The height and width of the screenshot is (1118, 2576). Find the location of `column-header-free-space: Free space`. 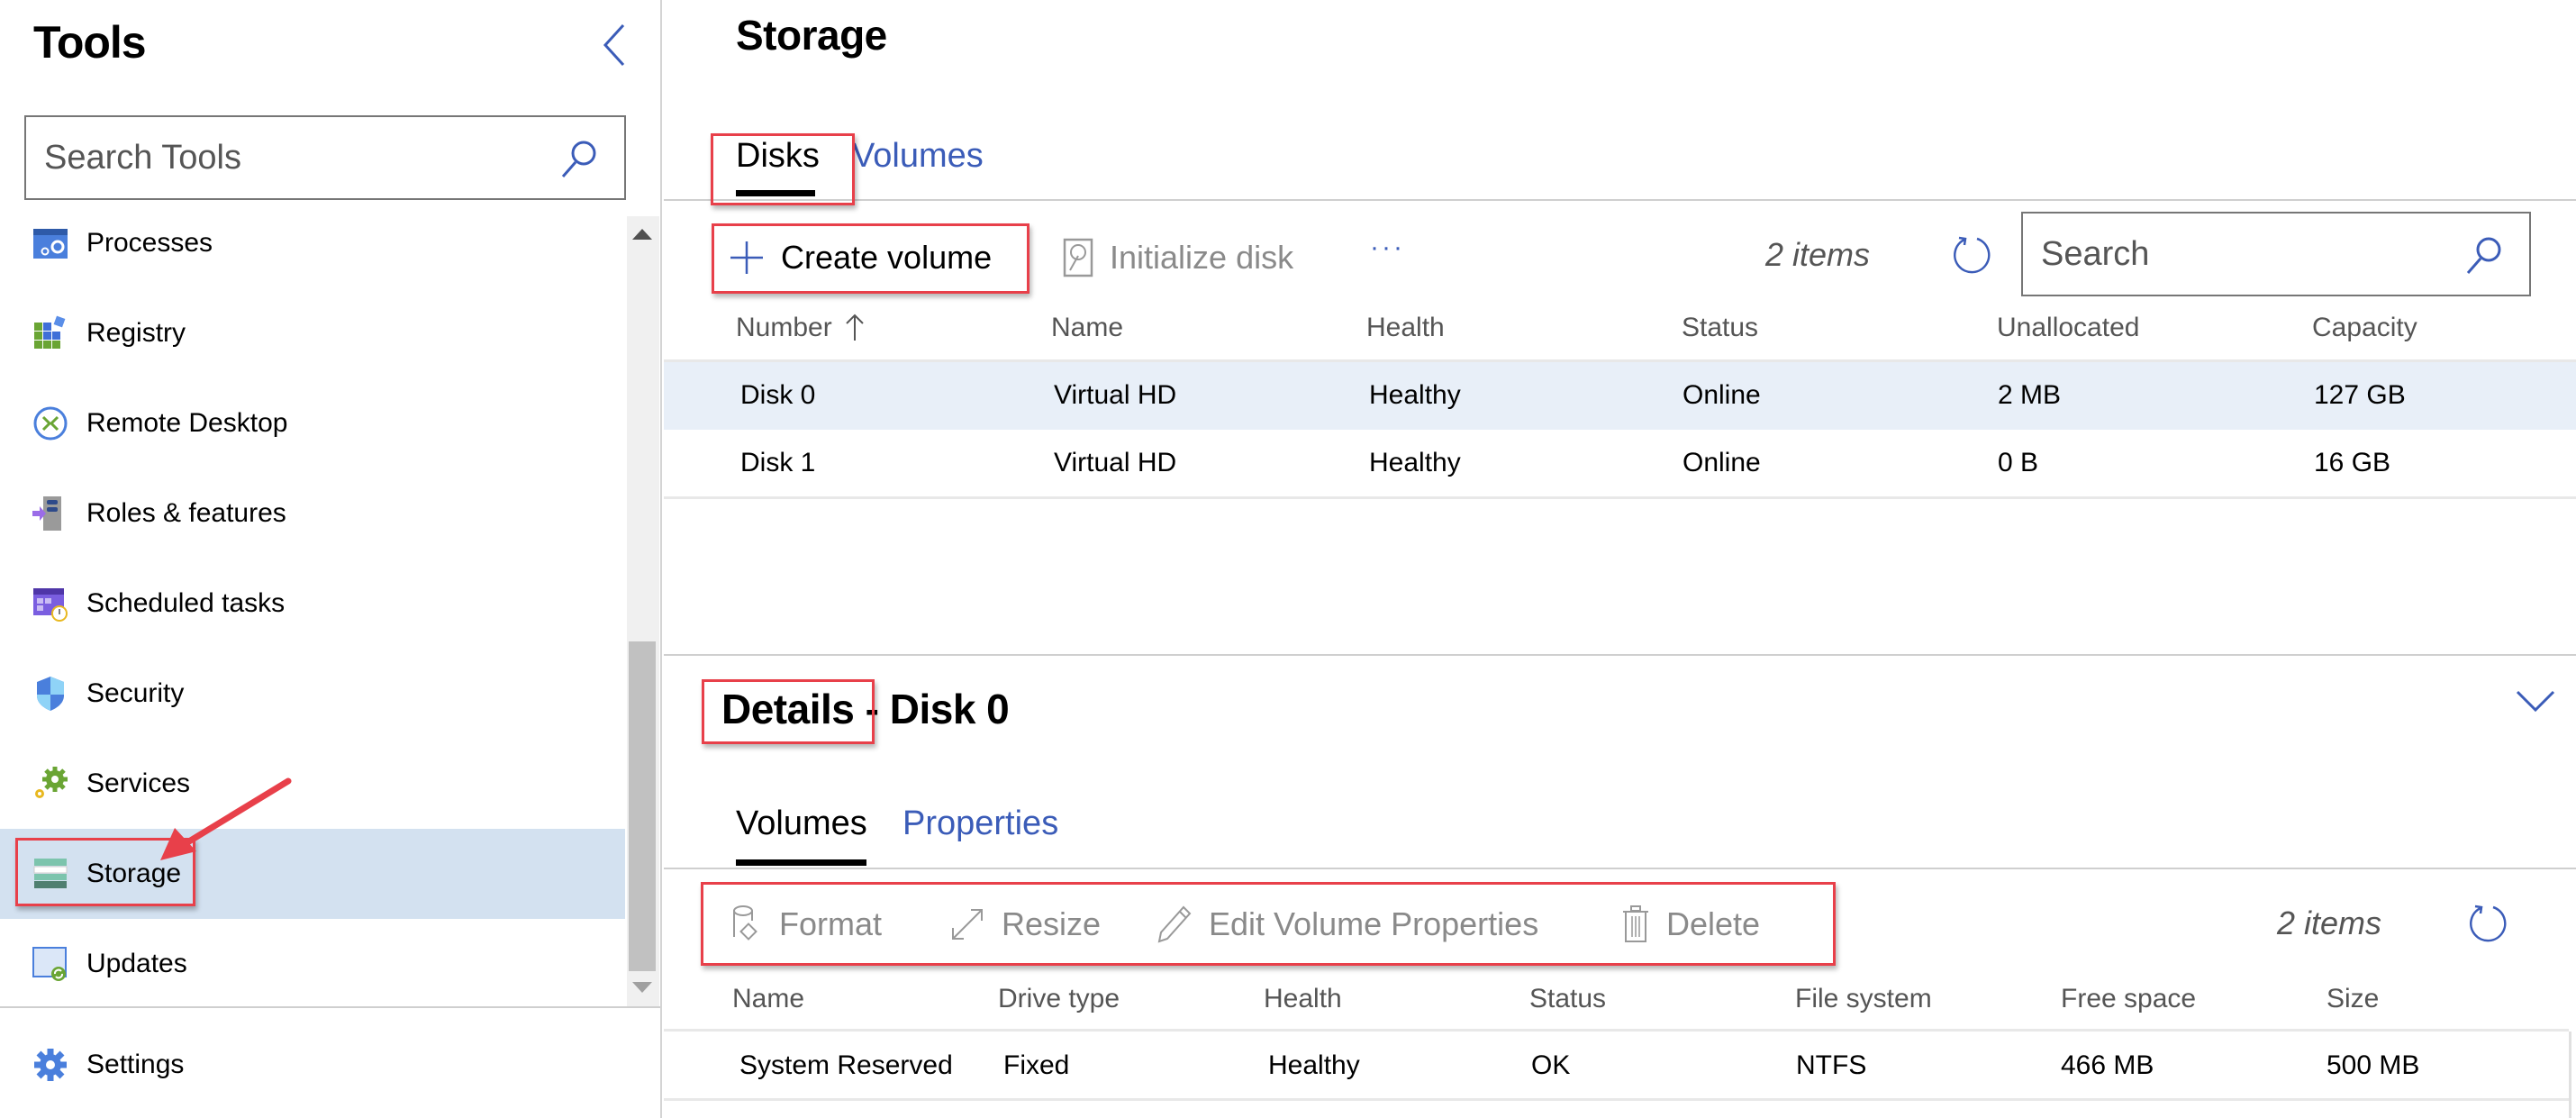

column-header-free-space: Free space is located at coordinates (2128, 999).